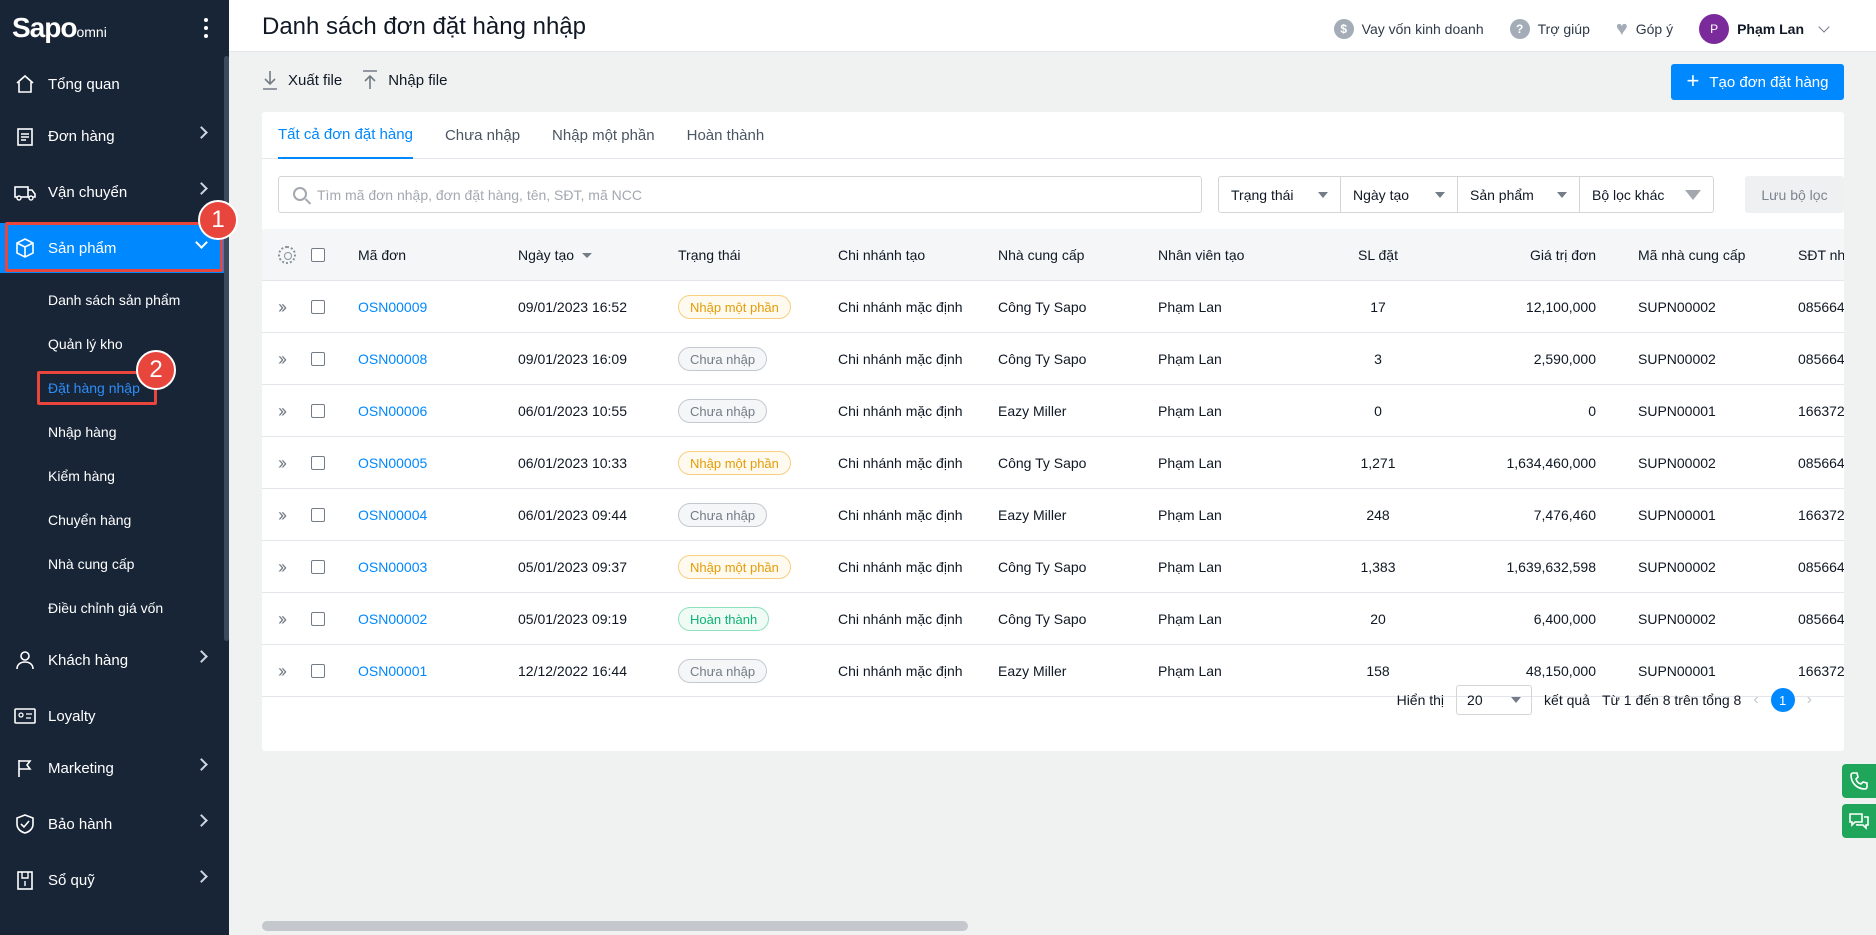 Image resolution: width=1876 pixels, height=935 pixels. I want to click on sidebar-item-label: Loyalty, so click(72, 716).